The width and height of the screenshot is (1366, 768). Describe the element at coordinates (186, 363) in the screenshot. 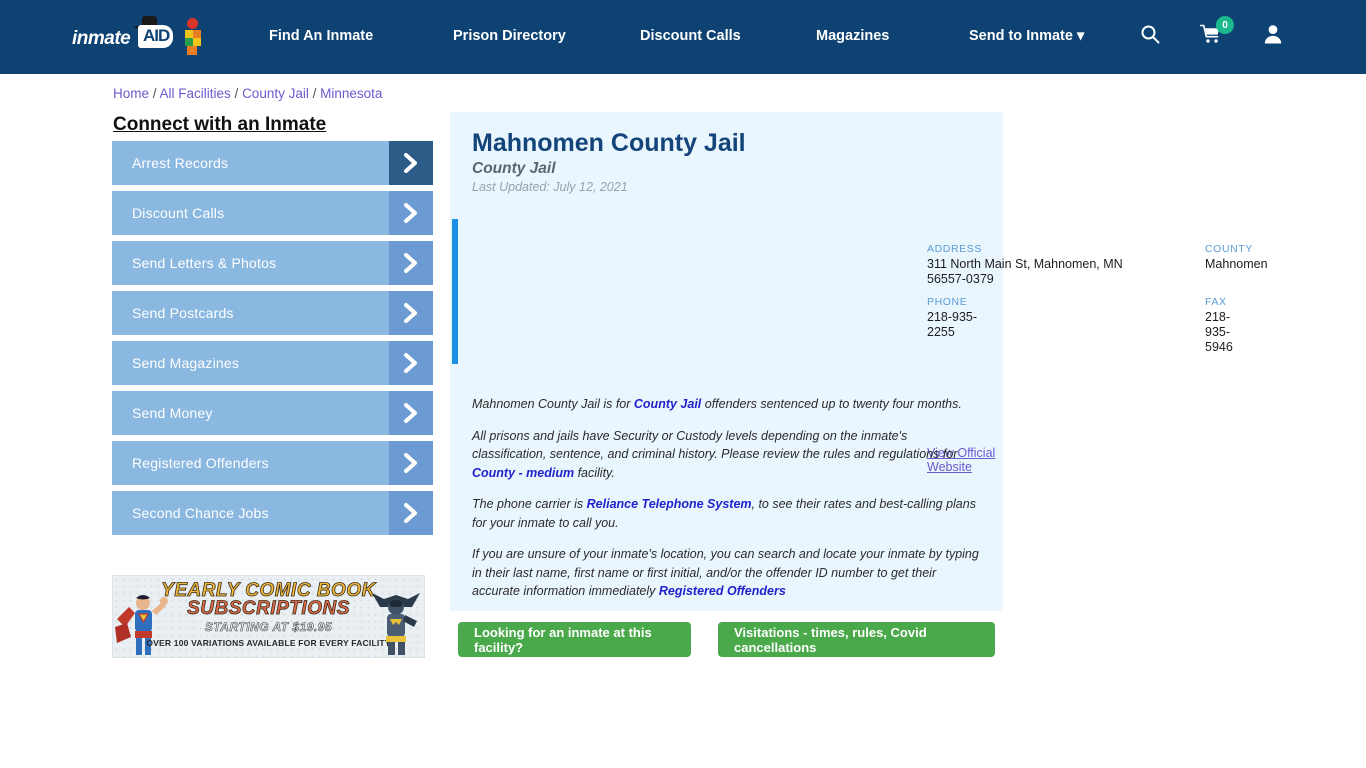

I see `sidebar-item-label: Send Magazines` at that location.